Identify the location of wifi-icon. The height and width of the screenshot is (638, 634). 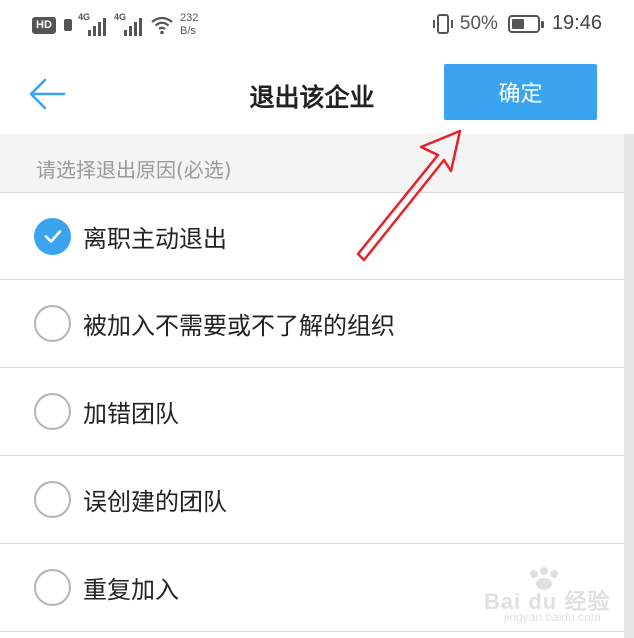
(162, 25).